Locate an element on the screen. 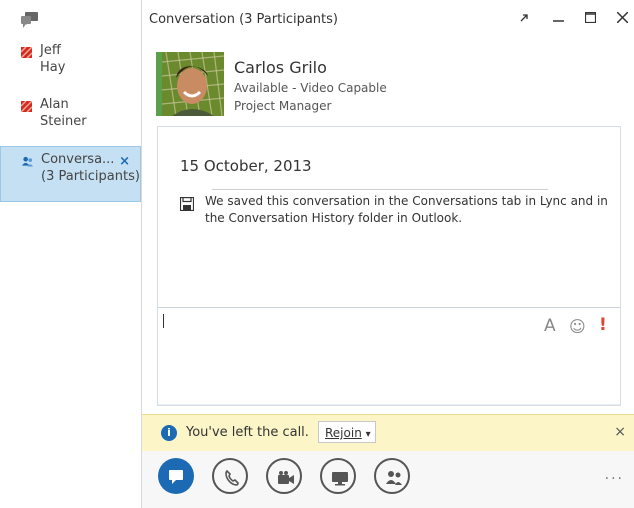  phone-button is located at coordinates (230, 476).